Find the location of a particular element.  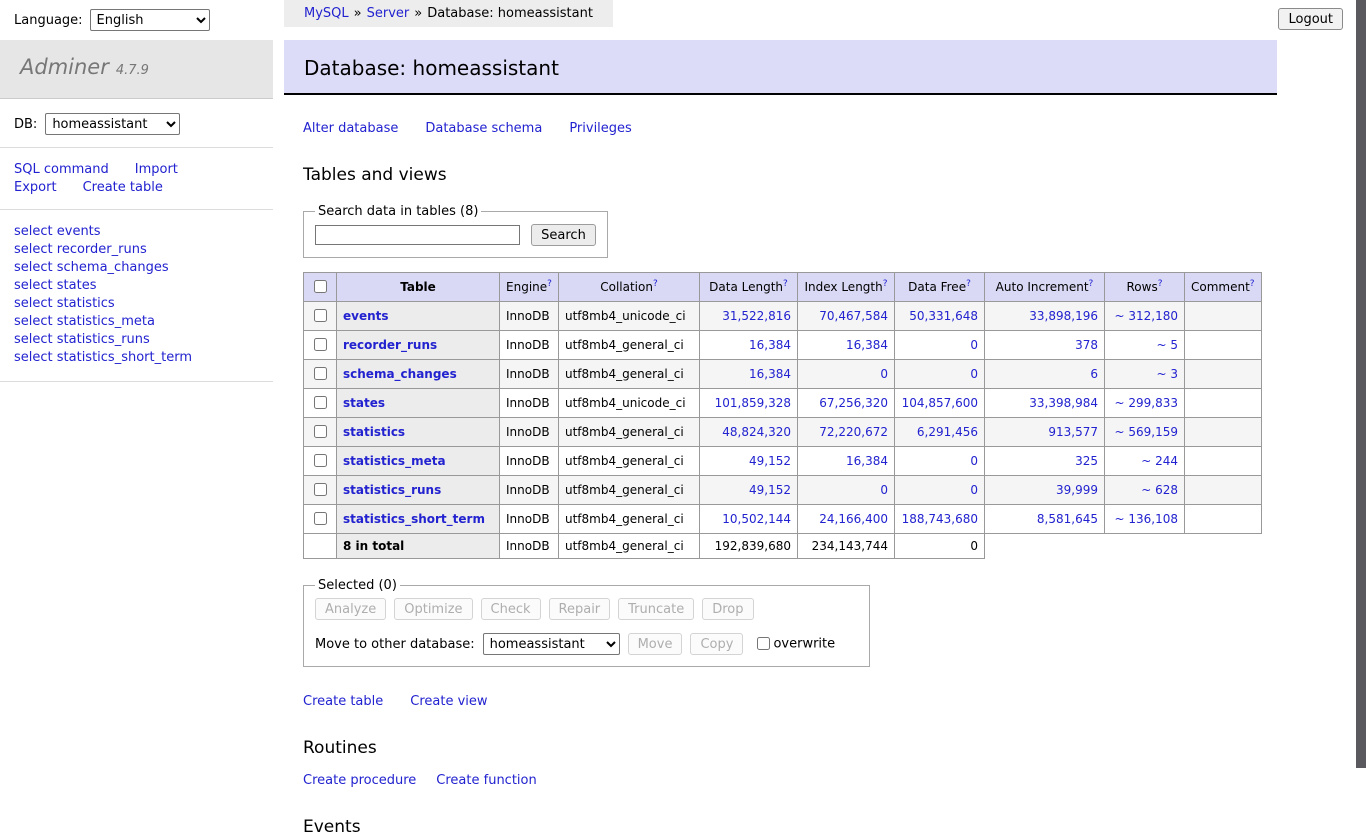

alter-database-link: Alter database is located at coordinates (350, 128).